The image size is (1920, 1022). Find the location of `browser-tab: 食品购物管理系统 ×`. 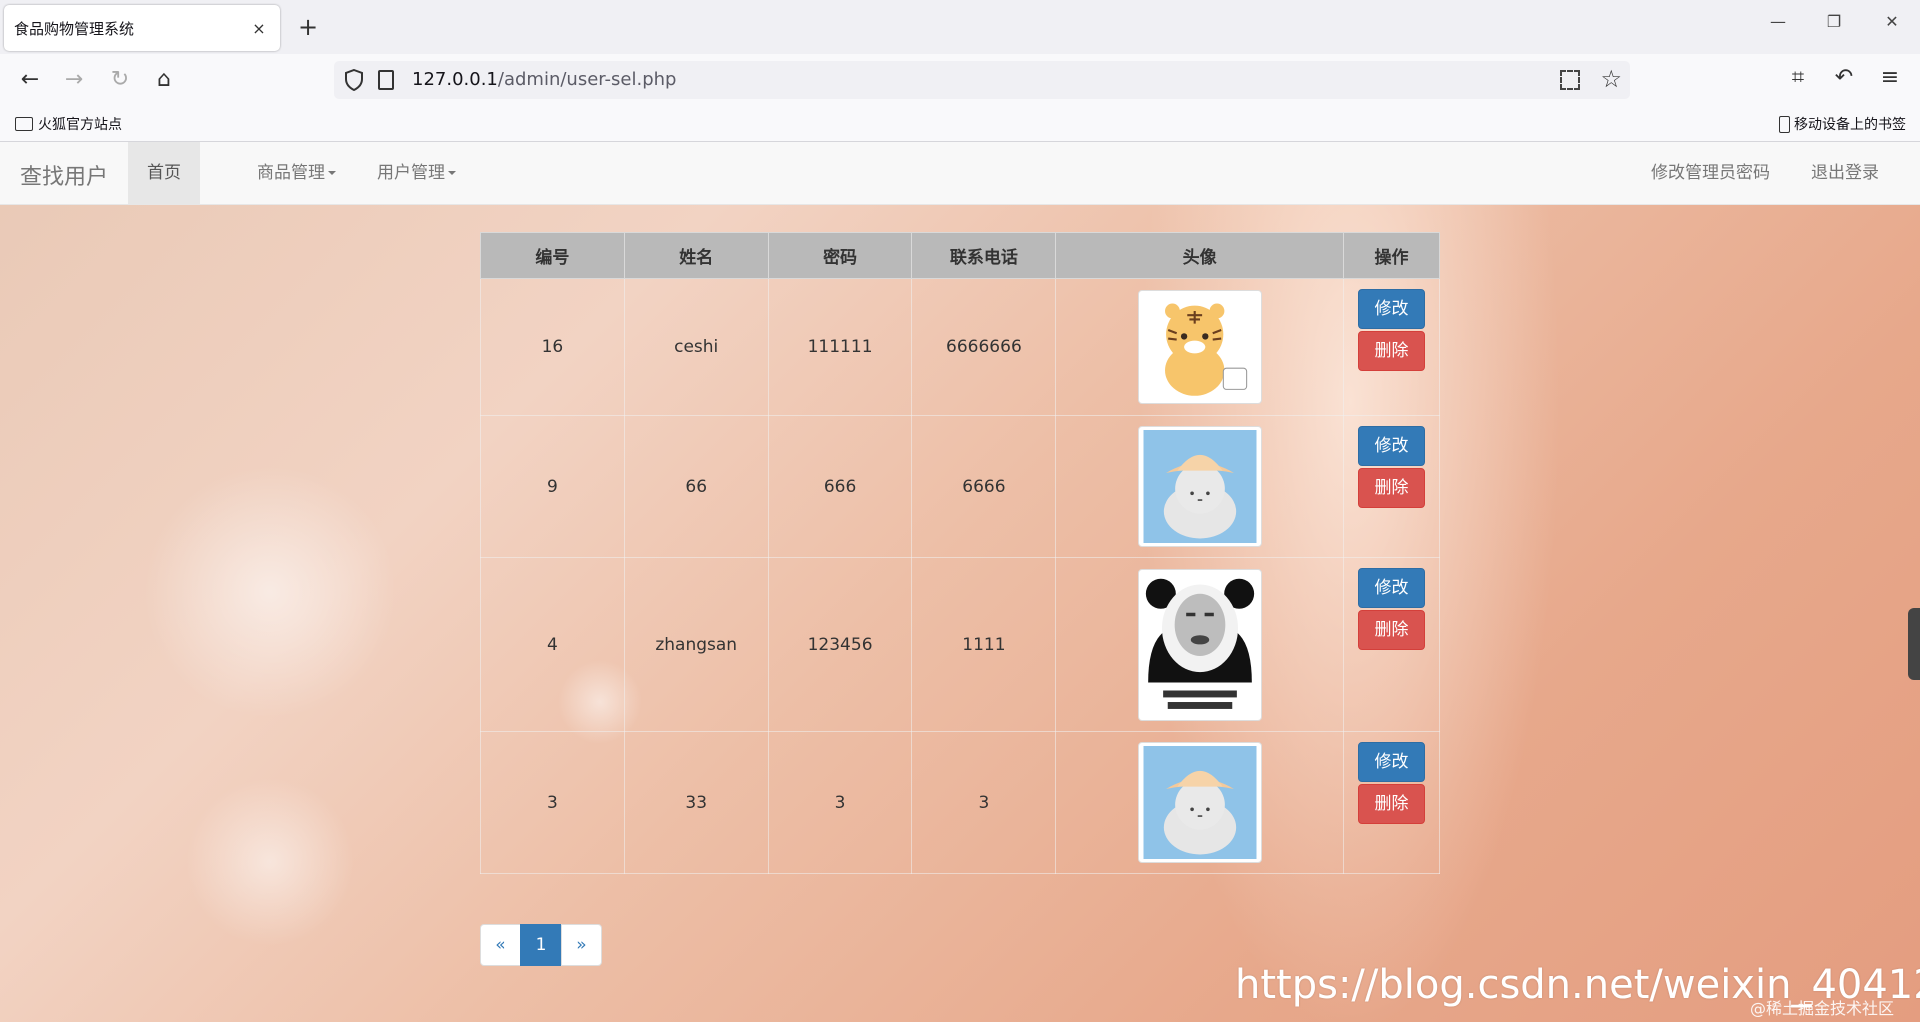

browser-tab: 食品购物管理系统 × is located at coordinates (142, 28).